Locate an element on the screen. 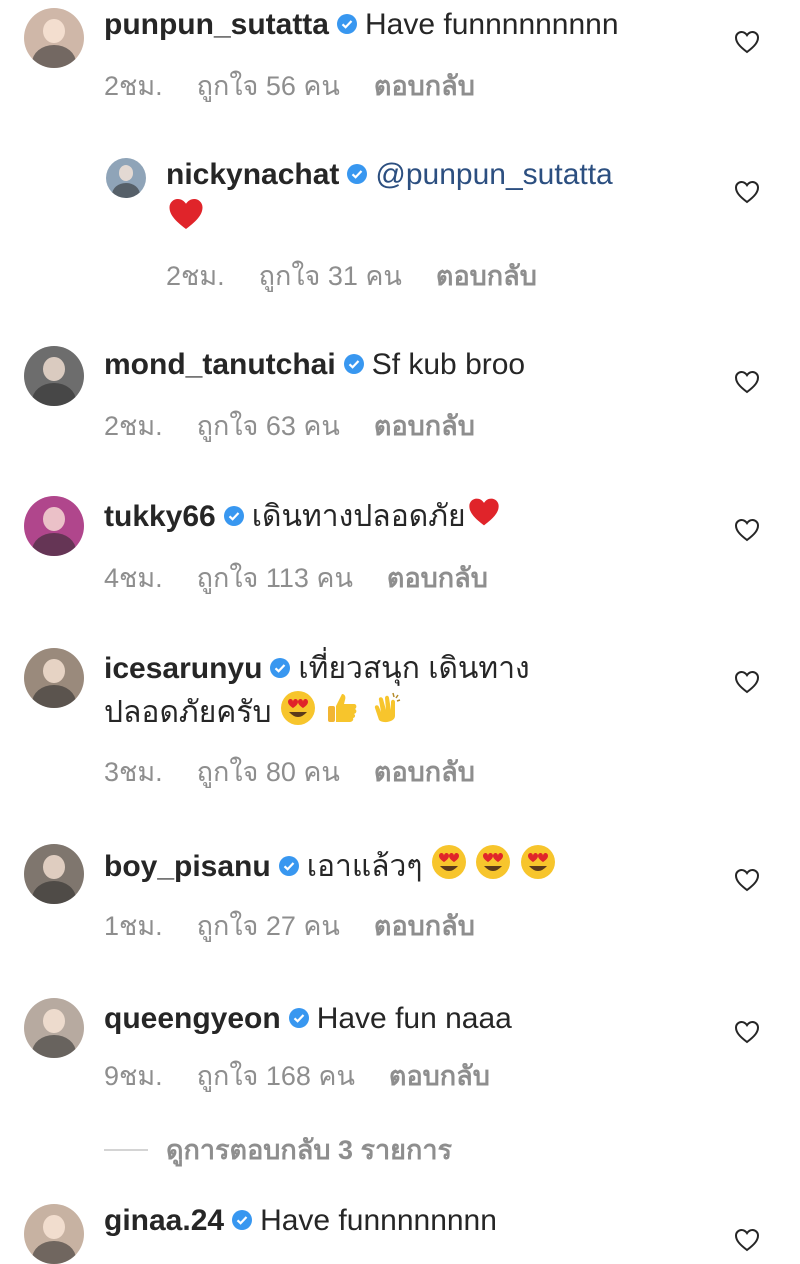 The height and width of the screenshot is (1264, 800). comment-text: Have funnnnnnnnn is located at coordinates (492, 24).